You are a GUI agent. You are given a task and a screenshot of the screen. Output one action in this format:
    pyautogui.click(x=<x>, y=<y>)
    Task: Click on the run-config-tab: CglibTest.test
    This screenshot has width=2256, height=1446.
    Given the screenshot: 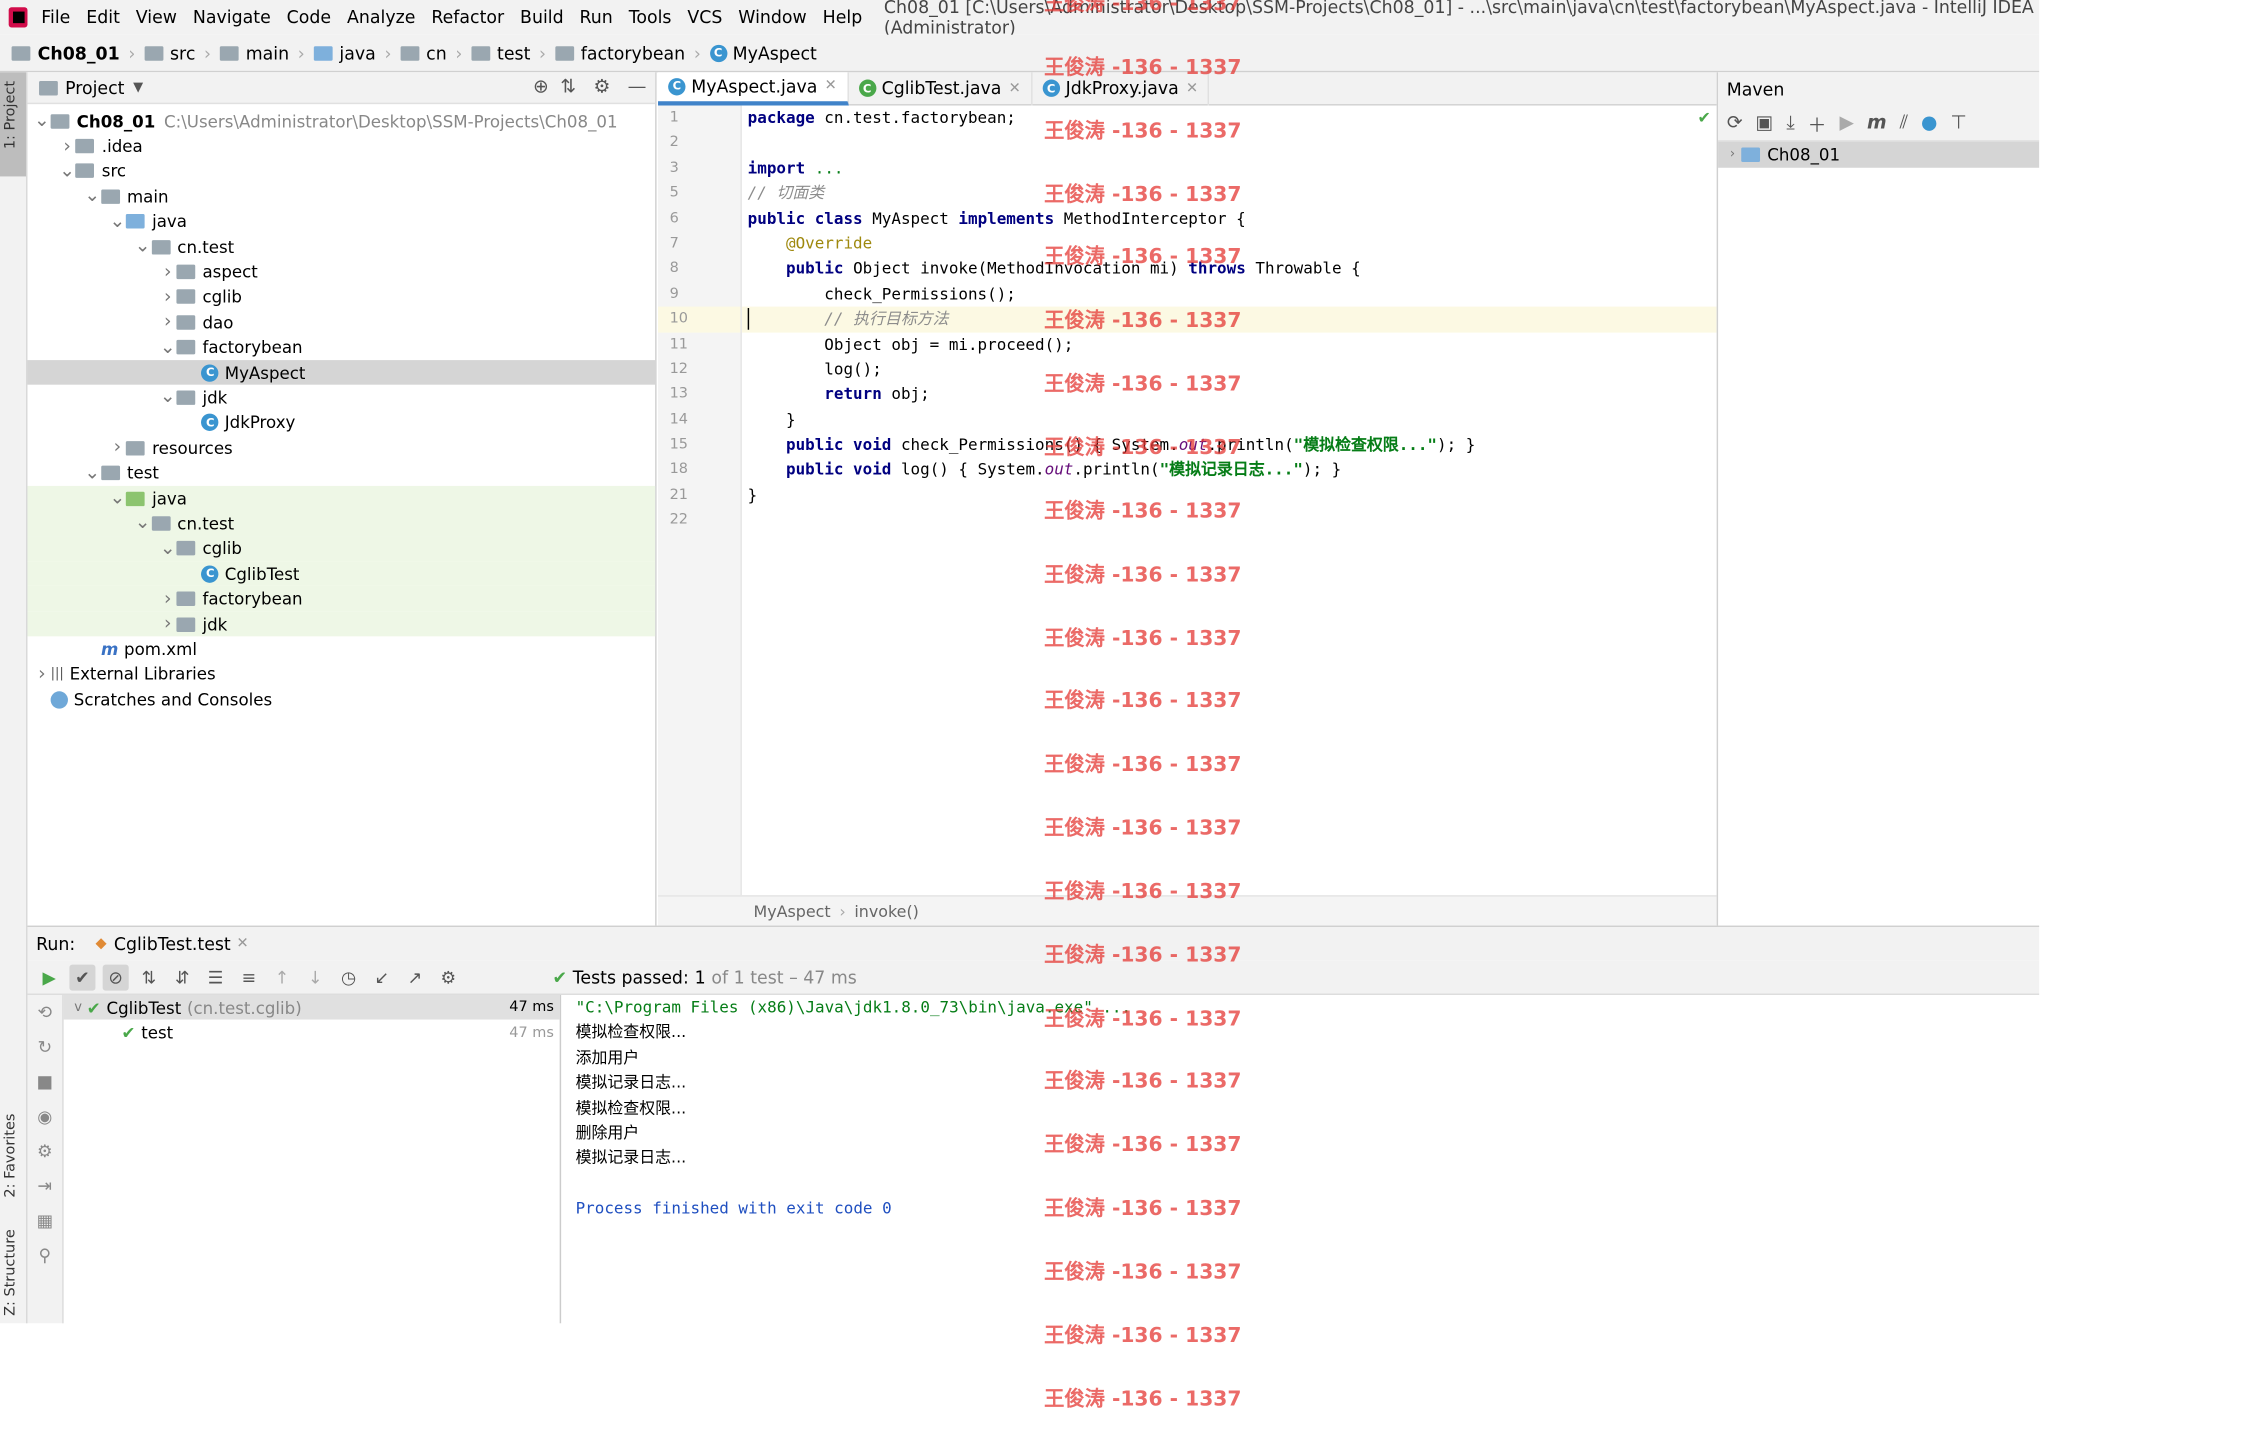 What is the action you would take?
    pyautogui.click(x=172, y=944)
    